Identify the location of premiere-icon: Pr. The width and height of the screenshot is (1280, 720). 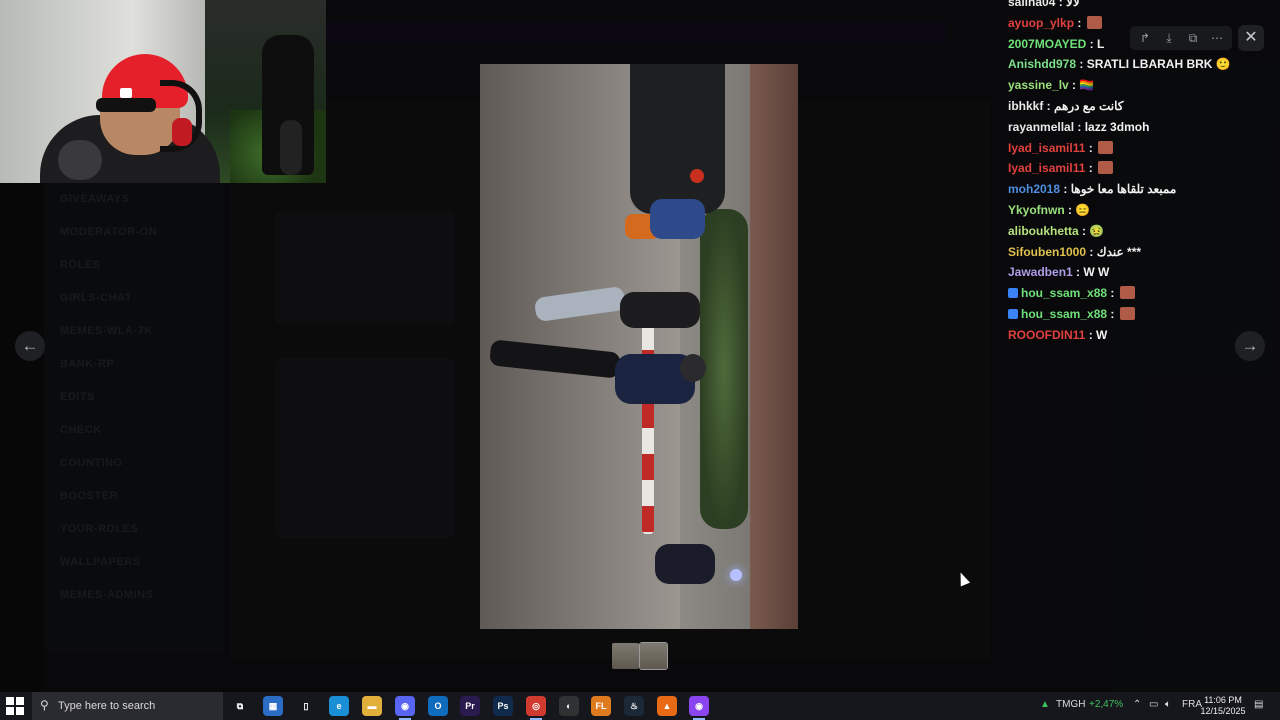
(470, 706).